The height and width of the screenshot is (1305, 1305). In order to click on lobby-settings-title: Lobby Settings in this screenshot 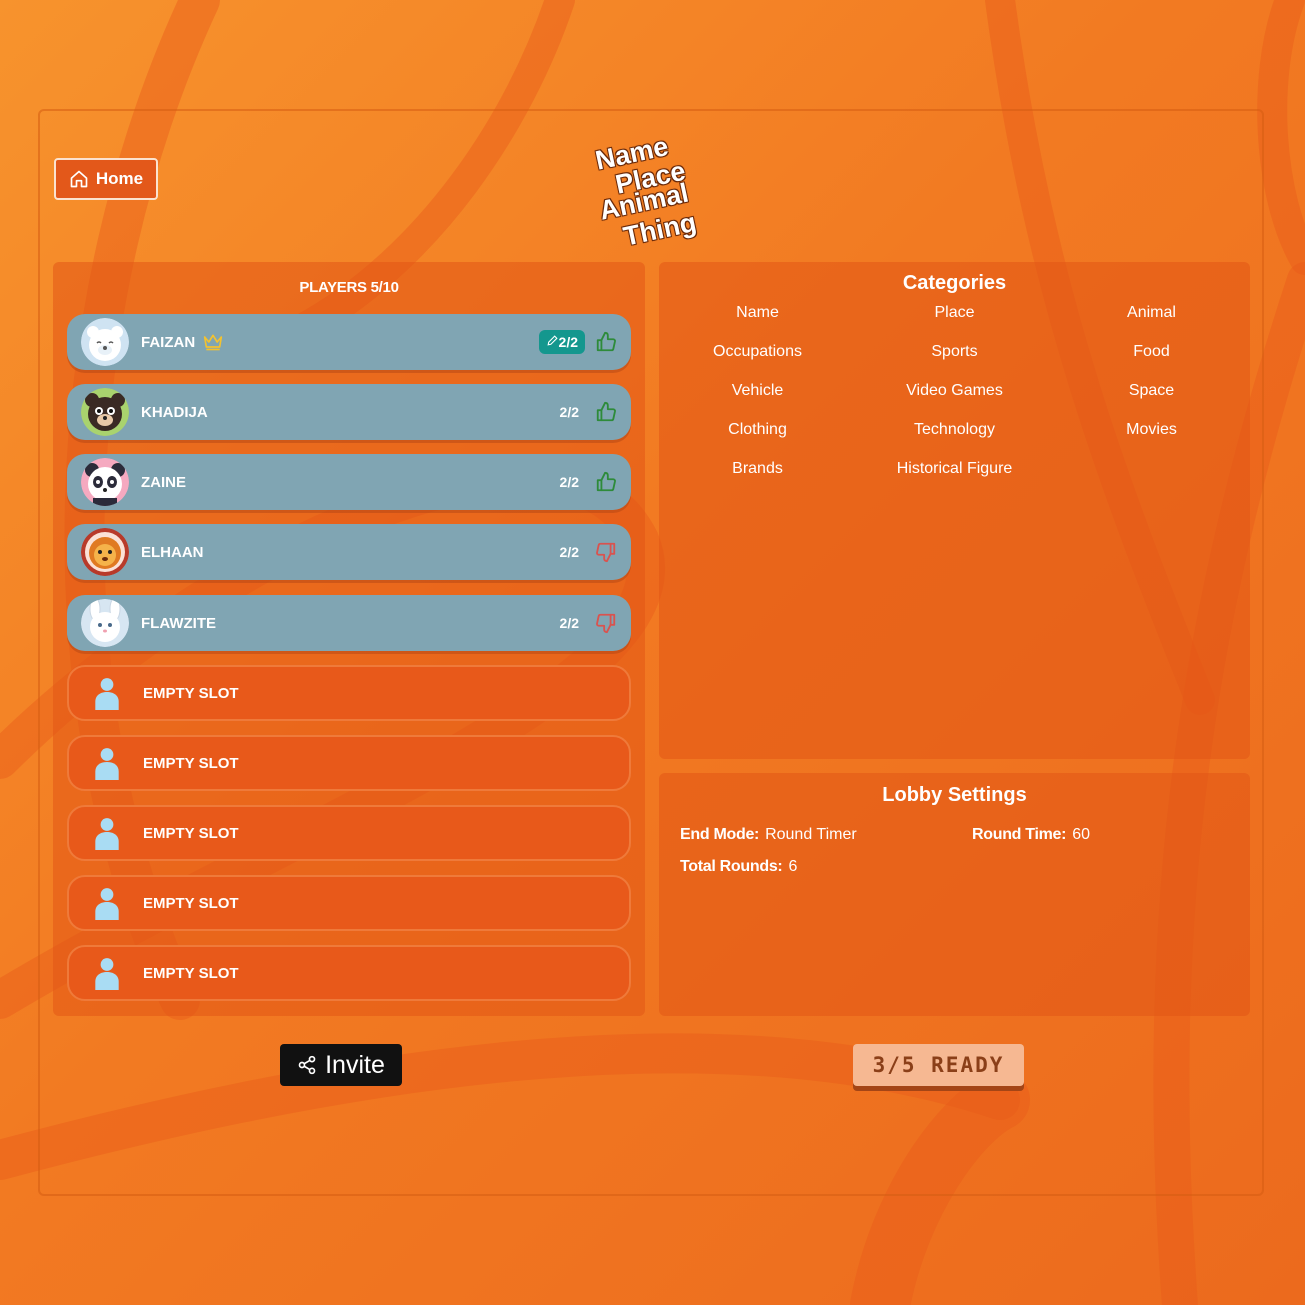, I will do `click(954, 795)`.